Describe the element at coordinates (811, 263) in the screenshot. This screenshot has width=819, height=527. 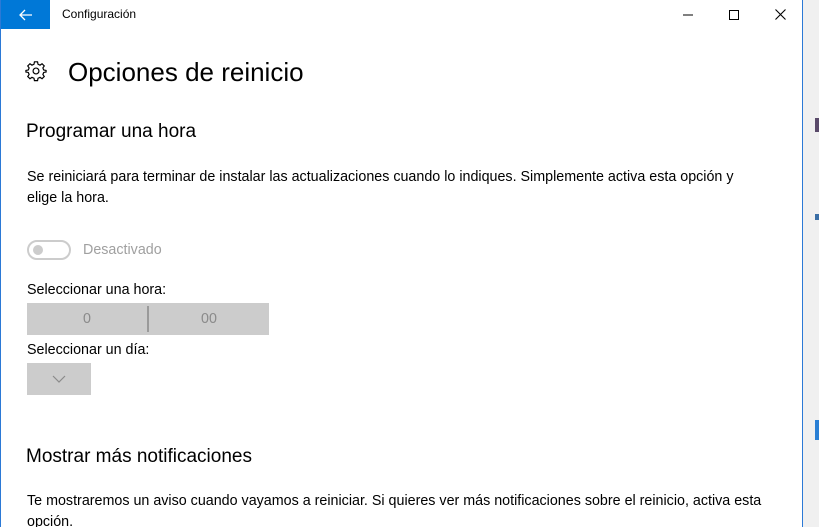
I see `background-strip` at that location.